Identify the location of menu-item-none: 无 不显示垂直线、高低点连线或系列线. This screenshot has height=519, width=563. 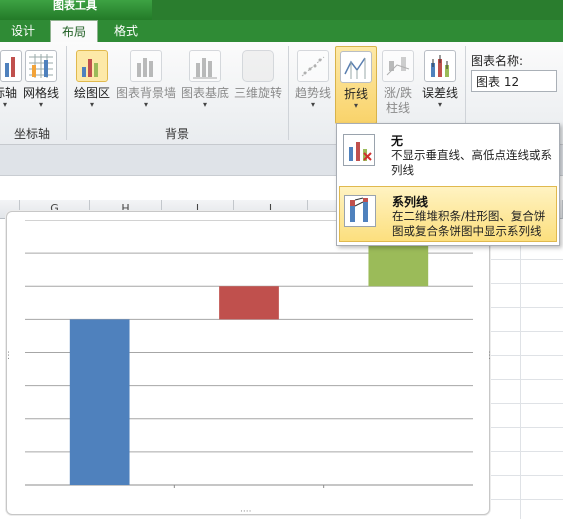
(448, 154).